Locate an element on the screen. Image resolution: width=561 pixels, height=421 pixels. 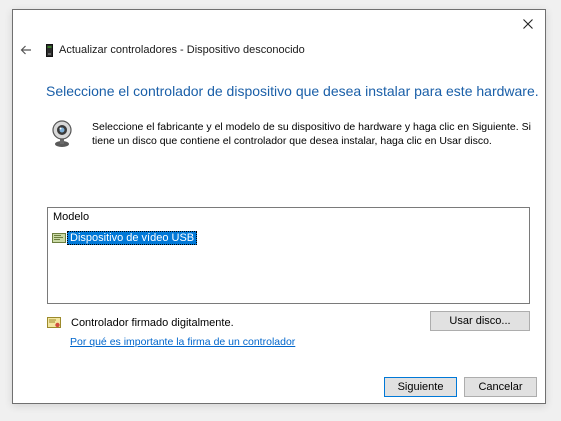
list-item: Dispositivo de vídeo USB is located at coordinates (125, 238).